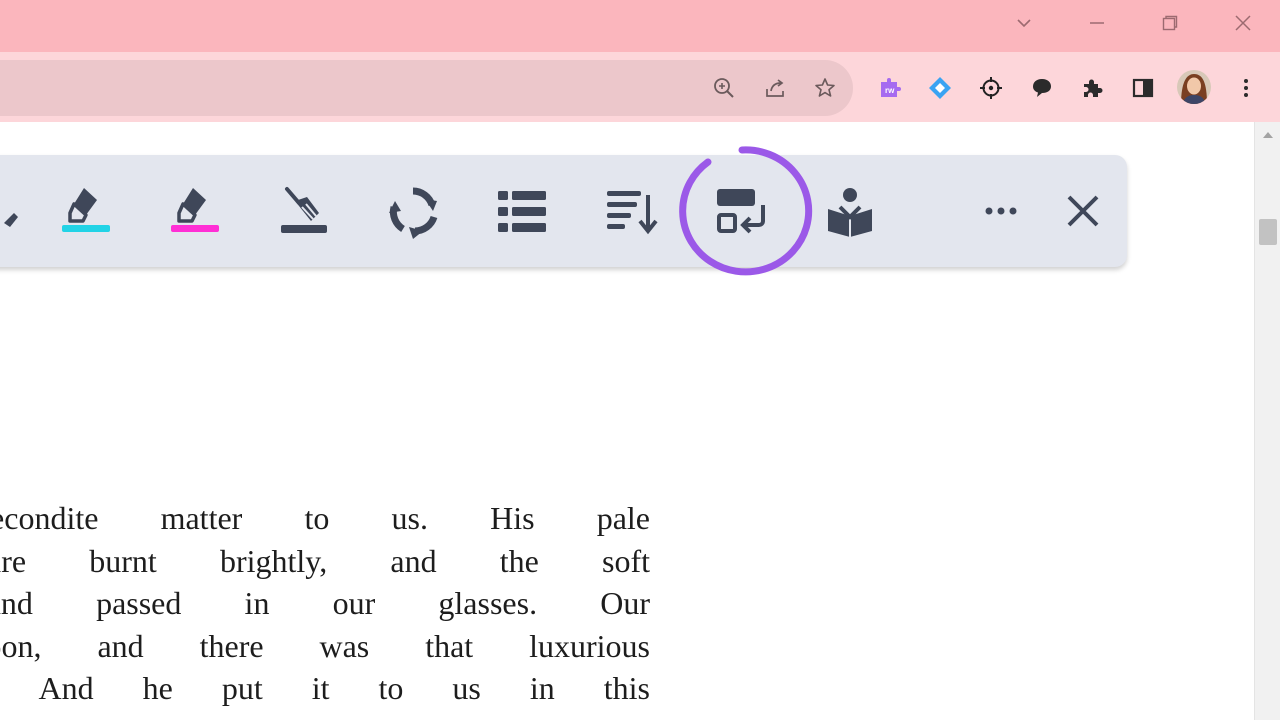  I want to click on tab-search-button, so click(1024, 23).